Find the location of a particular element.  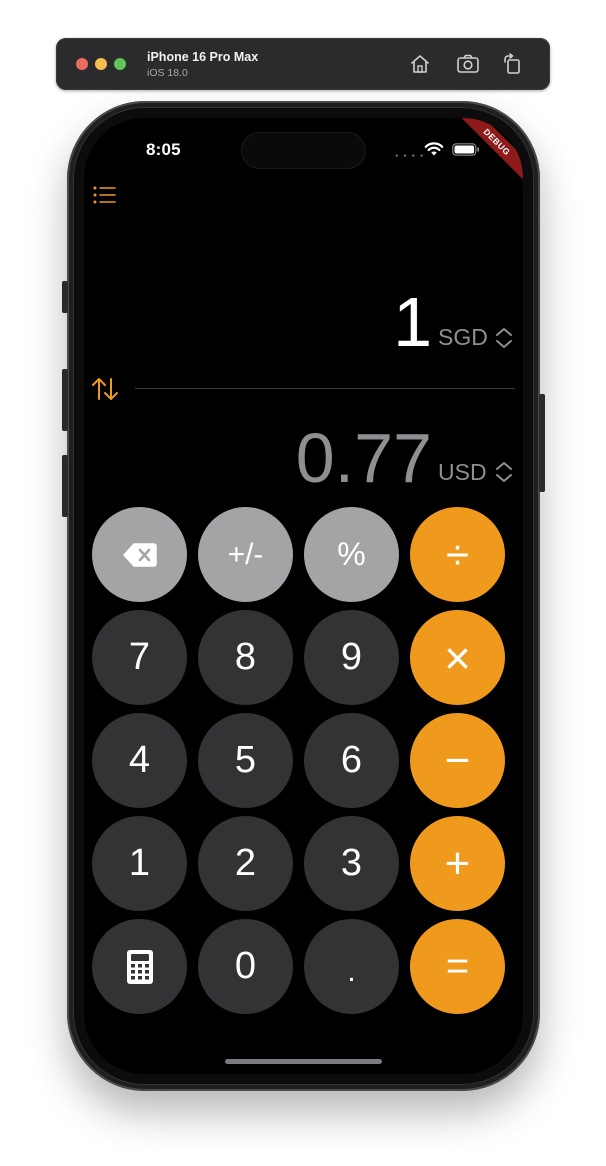

digit-2-button: 2 is located at coordinates (245, 863).